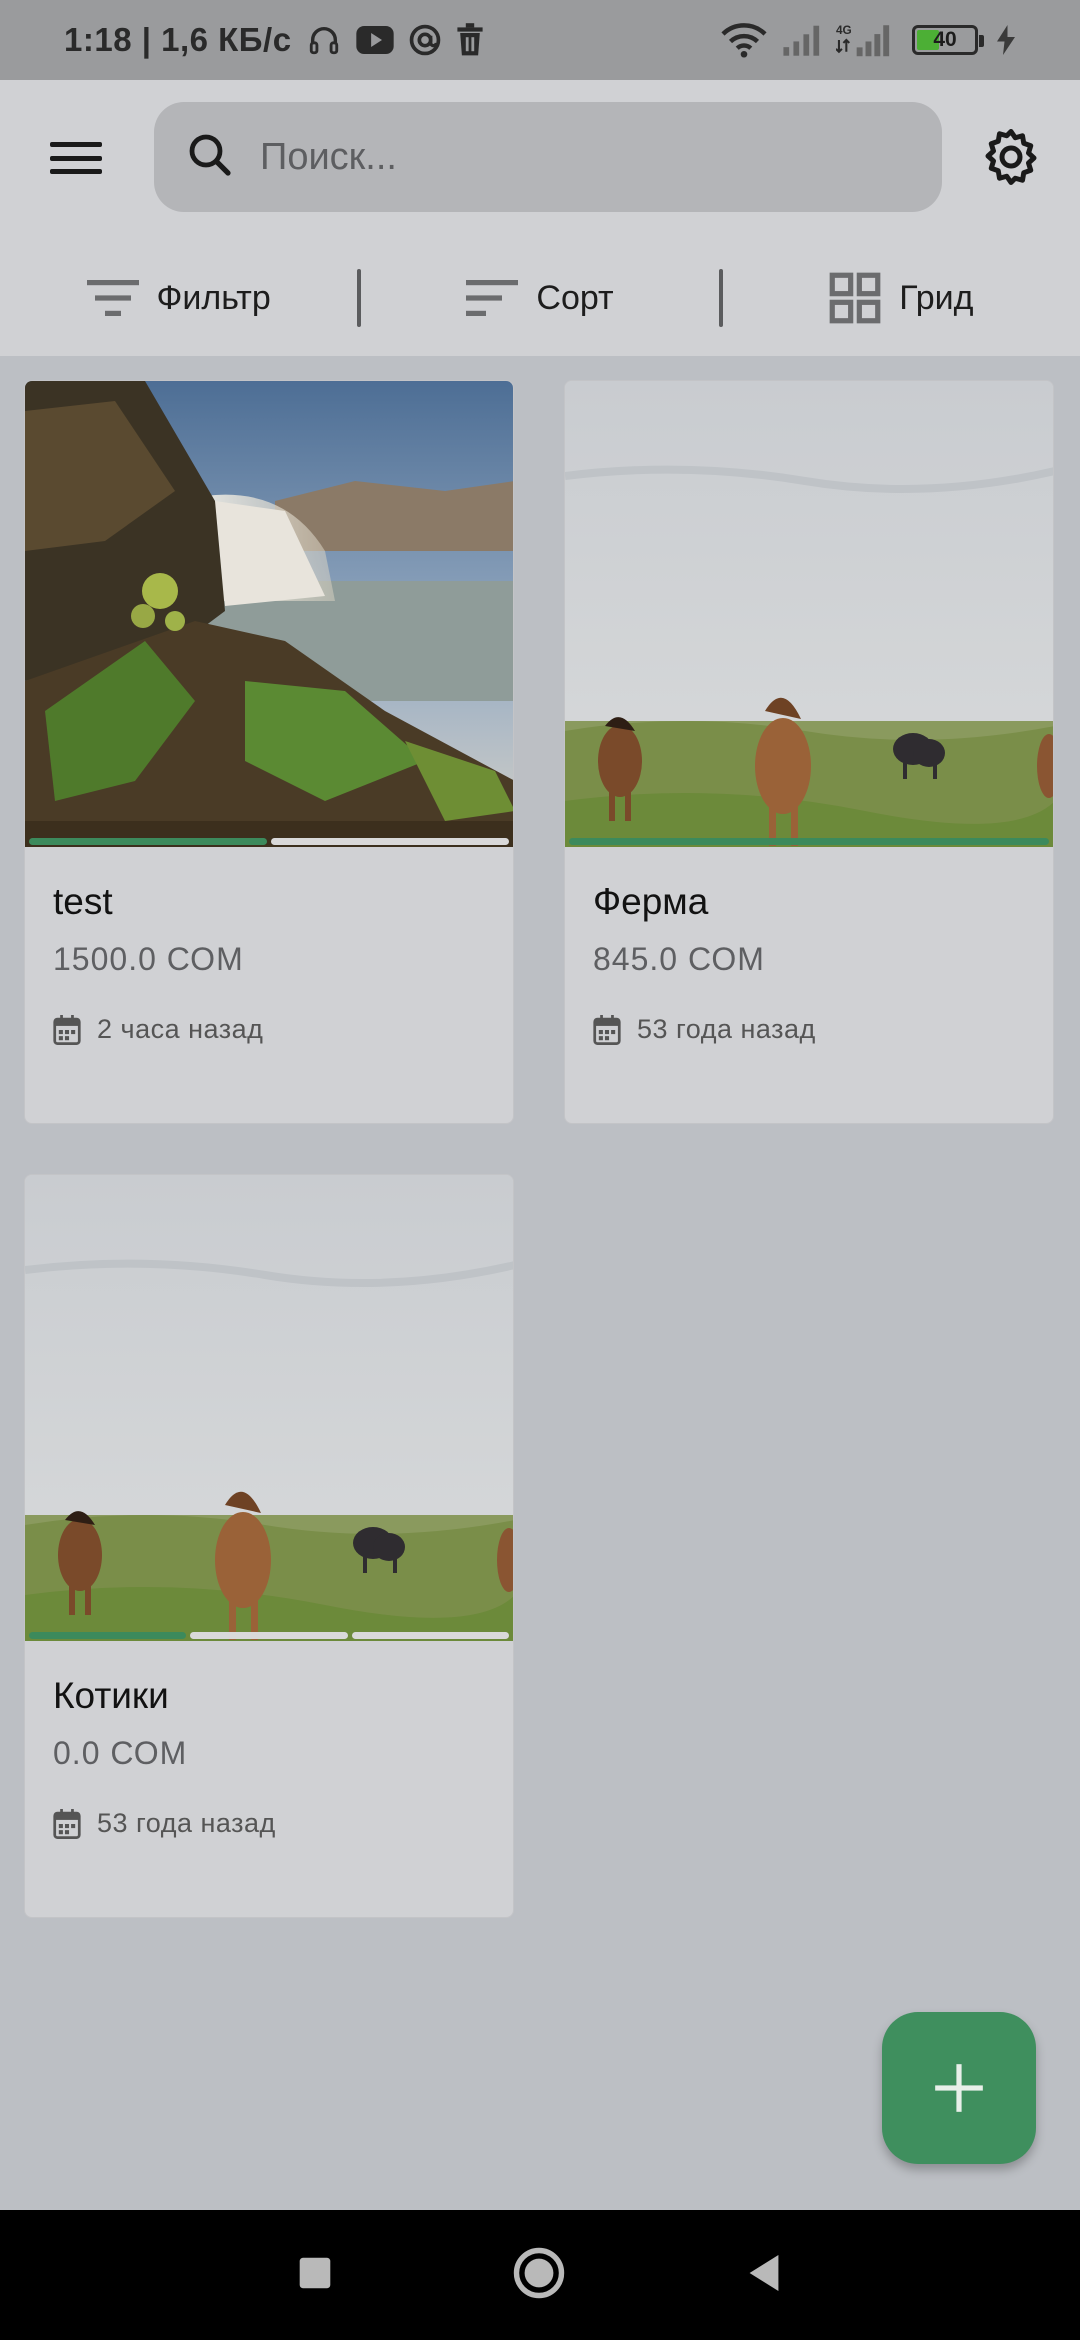  I want to click on item-card: test 1500.0 СОМ 2 часа назад, so click(269, 752).